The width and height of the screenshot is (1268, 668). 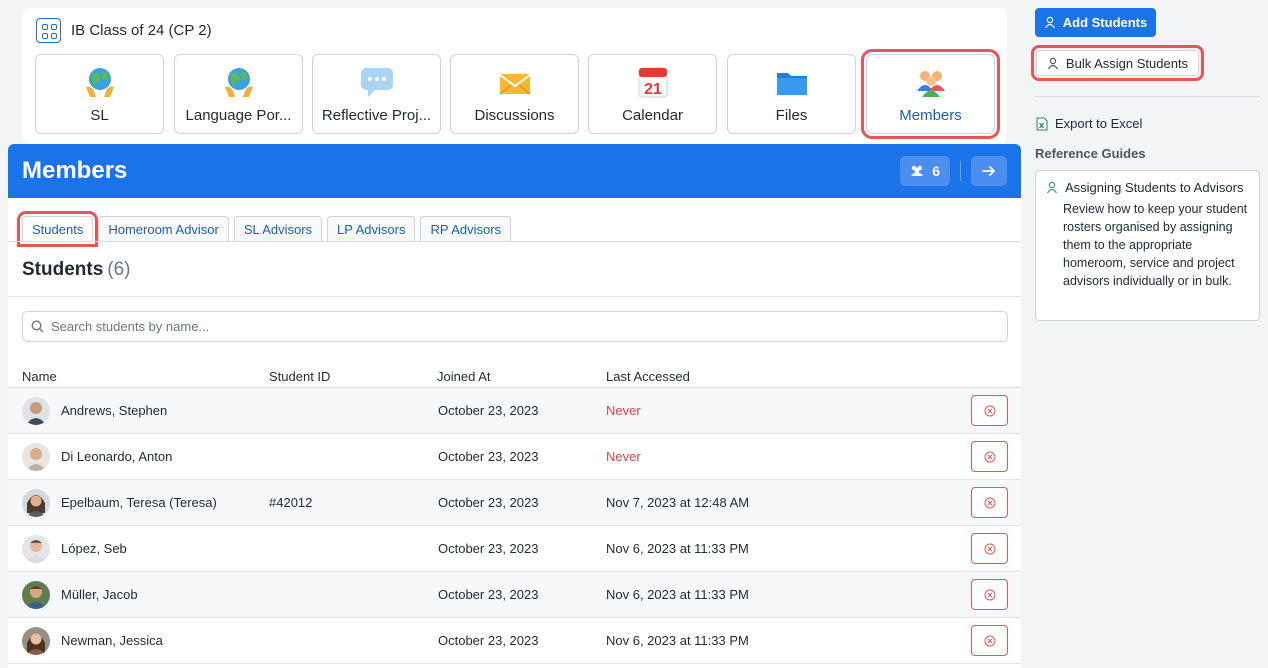 What do you see at coordinates (514, 115) in the screenshot?
I see `tile-label: Discussions` at bounding box center [514, 115].